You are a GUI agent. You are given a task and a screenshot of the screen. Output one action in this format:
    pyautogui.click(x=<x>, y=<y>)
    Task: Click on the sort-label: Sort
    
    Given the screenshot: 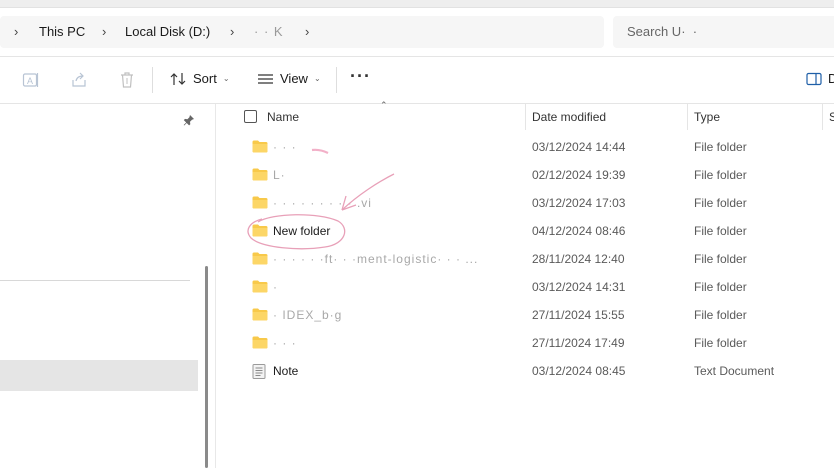 What is the action you would take?
    pyautogui.click(x=205, y=78)
    